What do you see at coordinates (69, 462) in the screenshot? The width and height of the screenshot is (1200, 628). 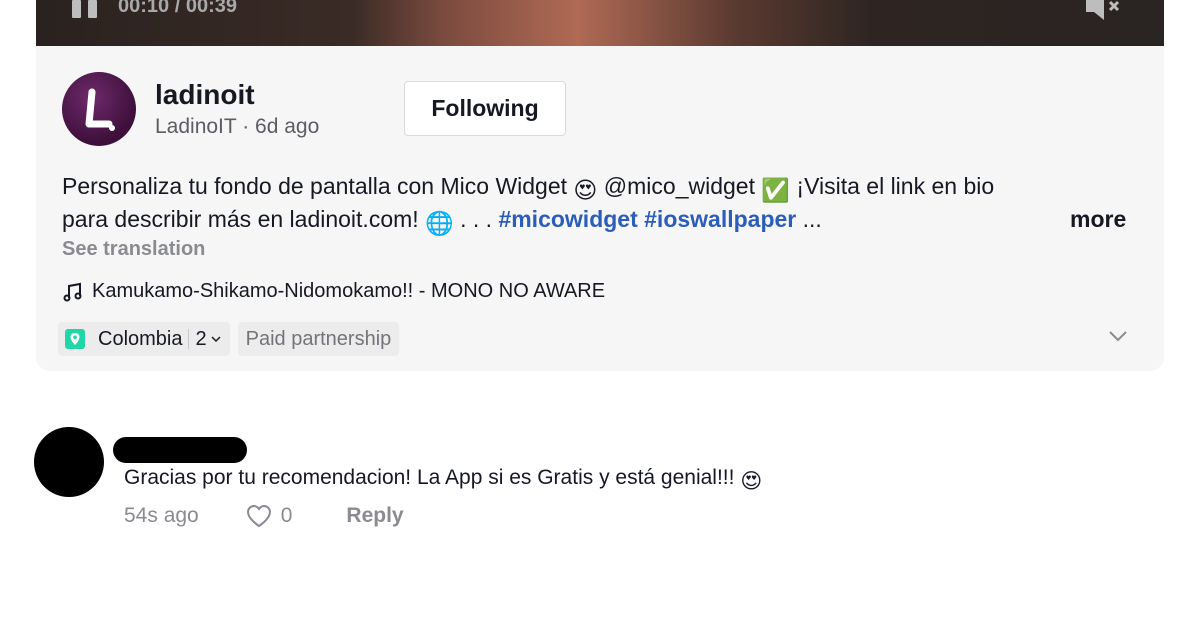 I see `commenter-avatar` at bounding box center [69, 462].